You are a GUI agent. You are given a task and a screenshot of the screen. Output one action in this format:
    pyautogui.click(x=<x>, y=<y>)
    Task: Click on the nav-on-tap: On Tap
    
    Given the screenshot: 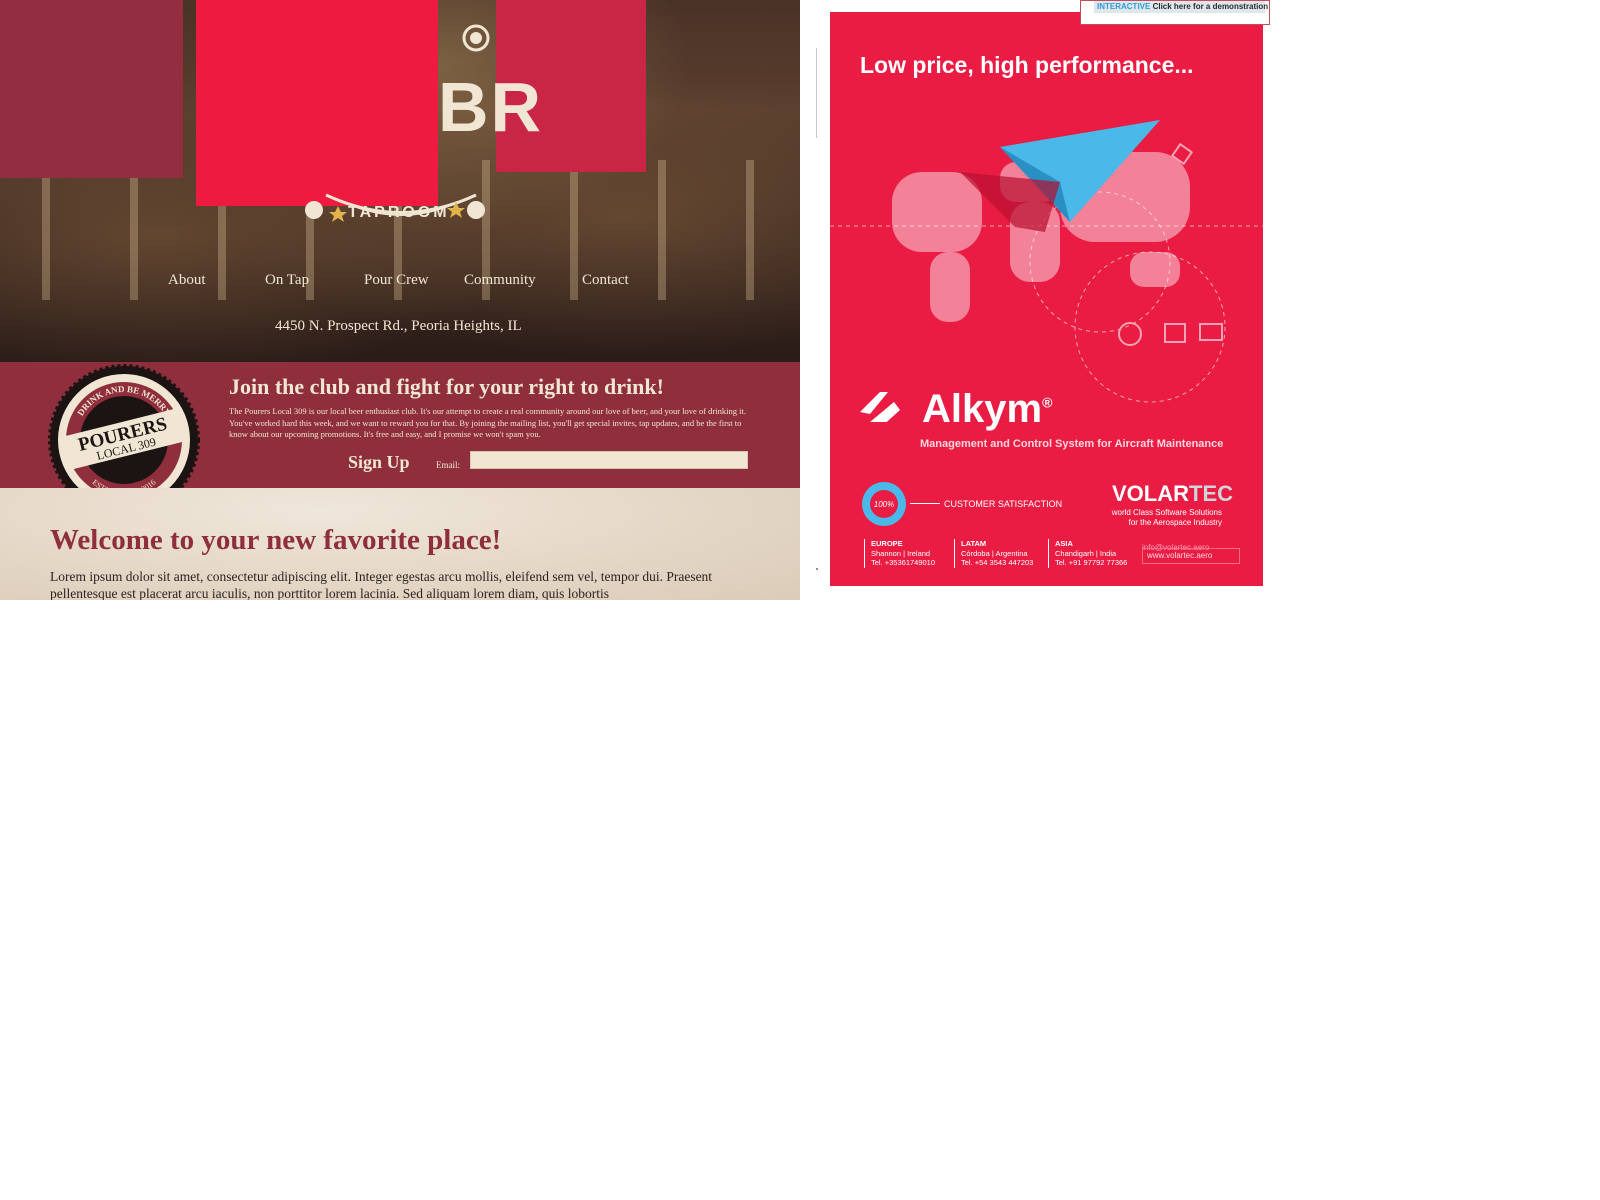 What is the action you would take?
    pyautogui.click(x=287, y=280)
    